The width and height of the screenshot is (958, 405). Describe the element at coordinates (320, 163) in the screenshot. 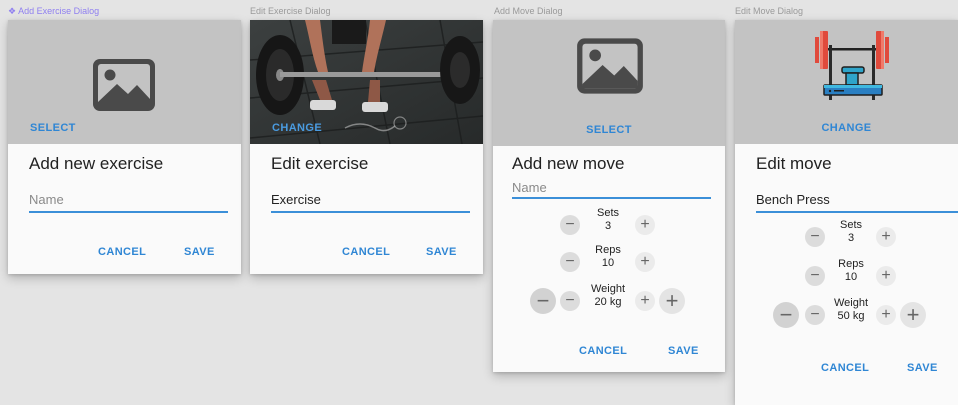

I see `dialog-title: Edit exercise` at that location.